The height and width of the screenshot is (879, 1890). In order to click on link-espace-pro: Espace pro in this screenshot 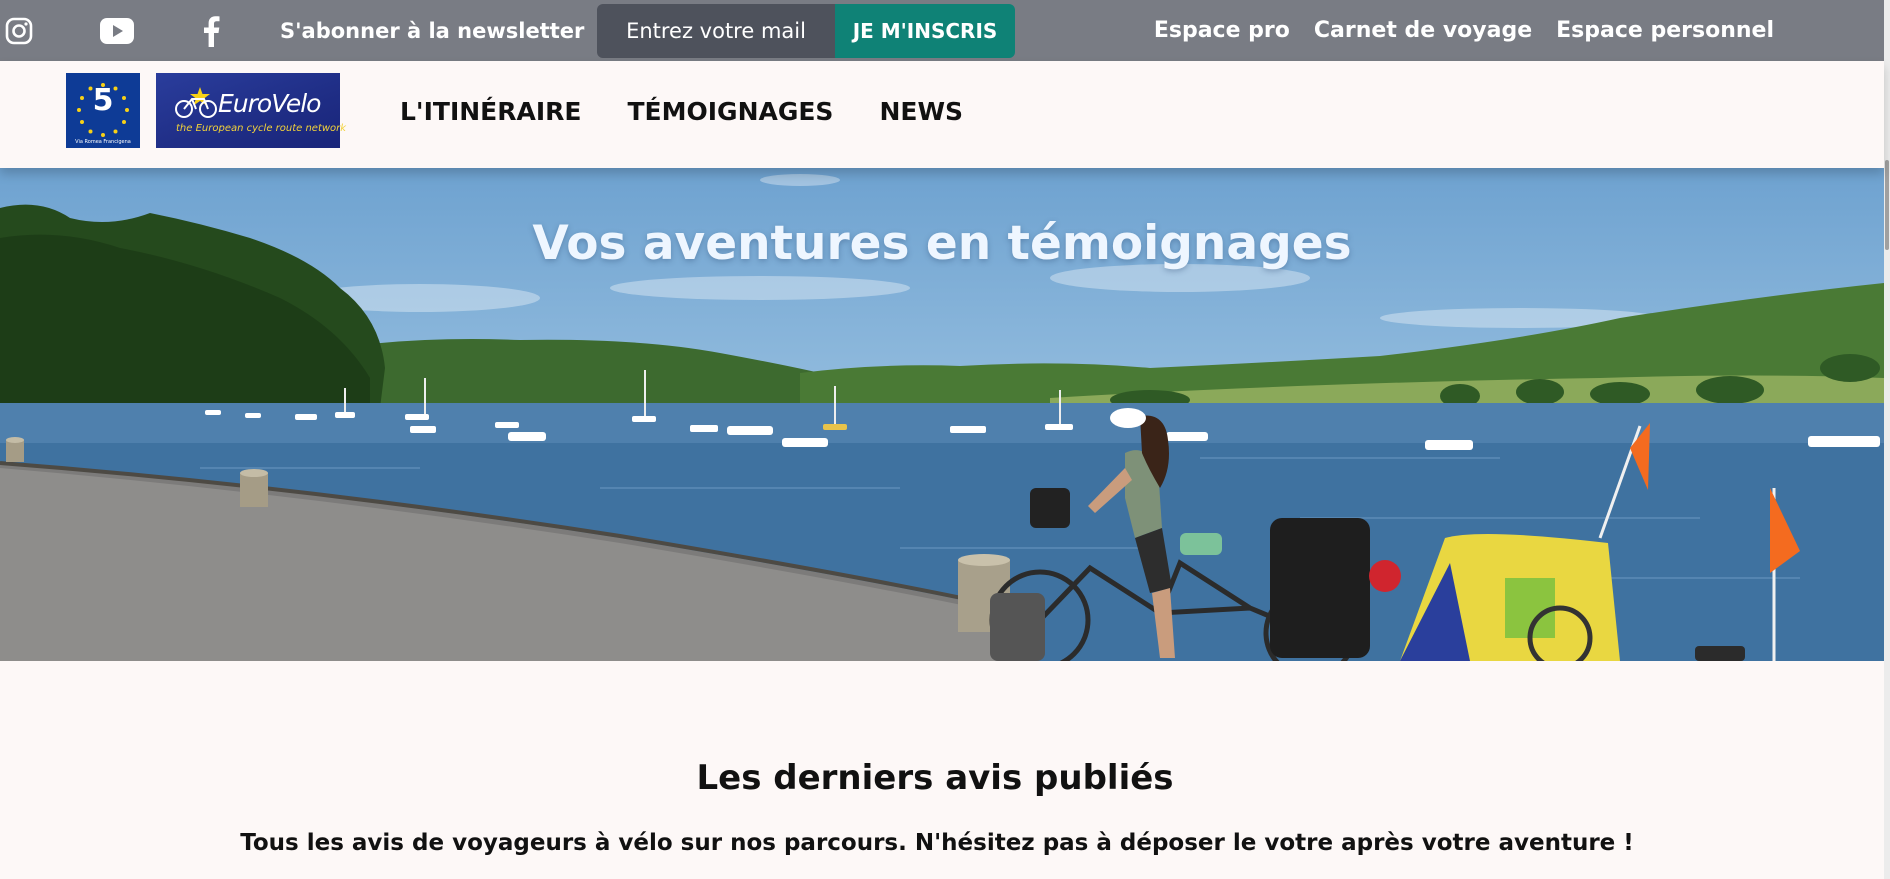, I will do `click(1222, 30)`.